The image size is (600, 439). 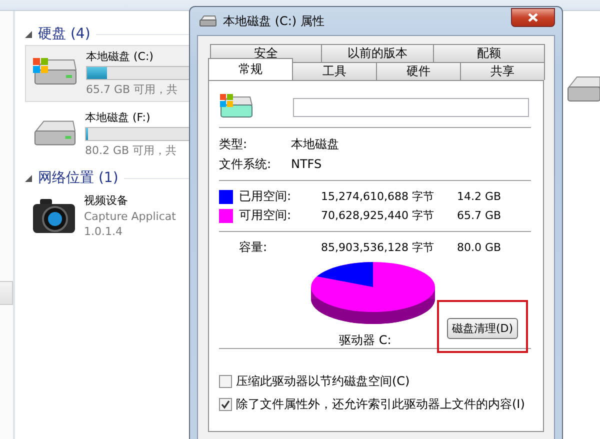 I want to click on size-value: 14.2 GB, so click(x=479, y=196).